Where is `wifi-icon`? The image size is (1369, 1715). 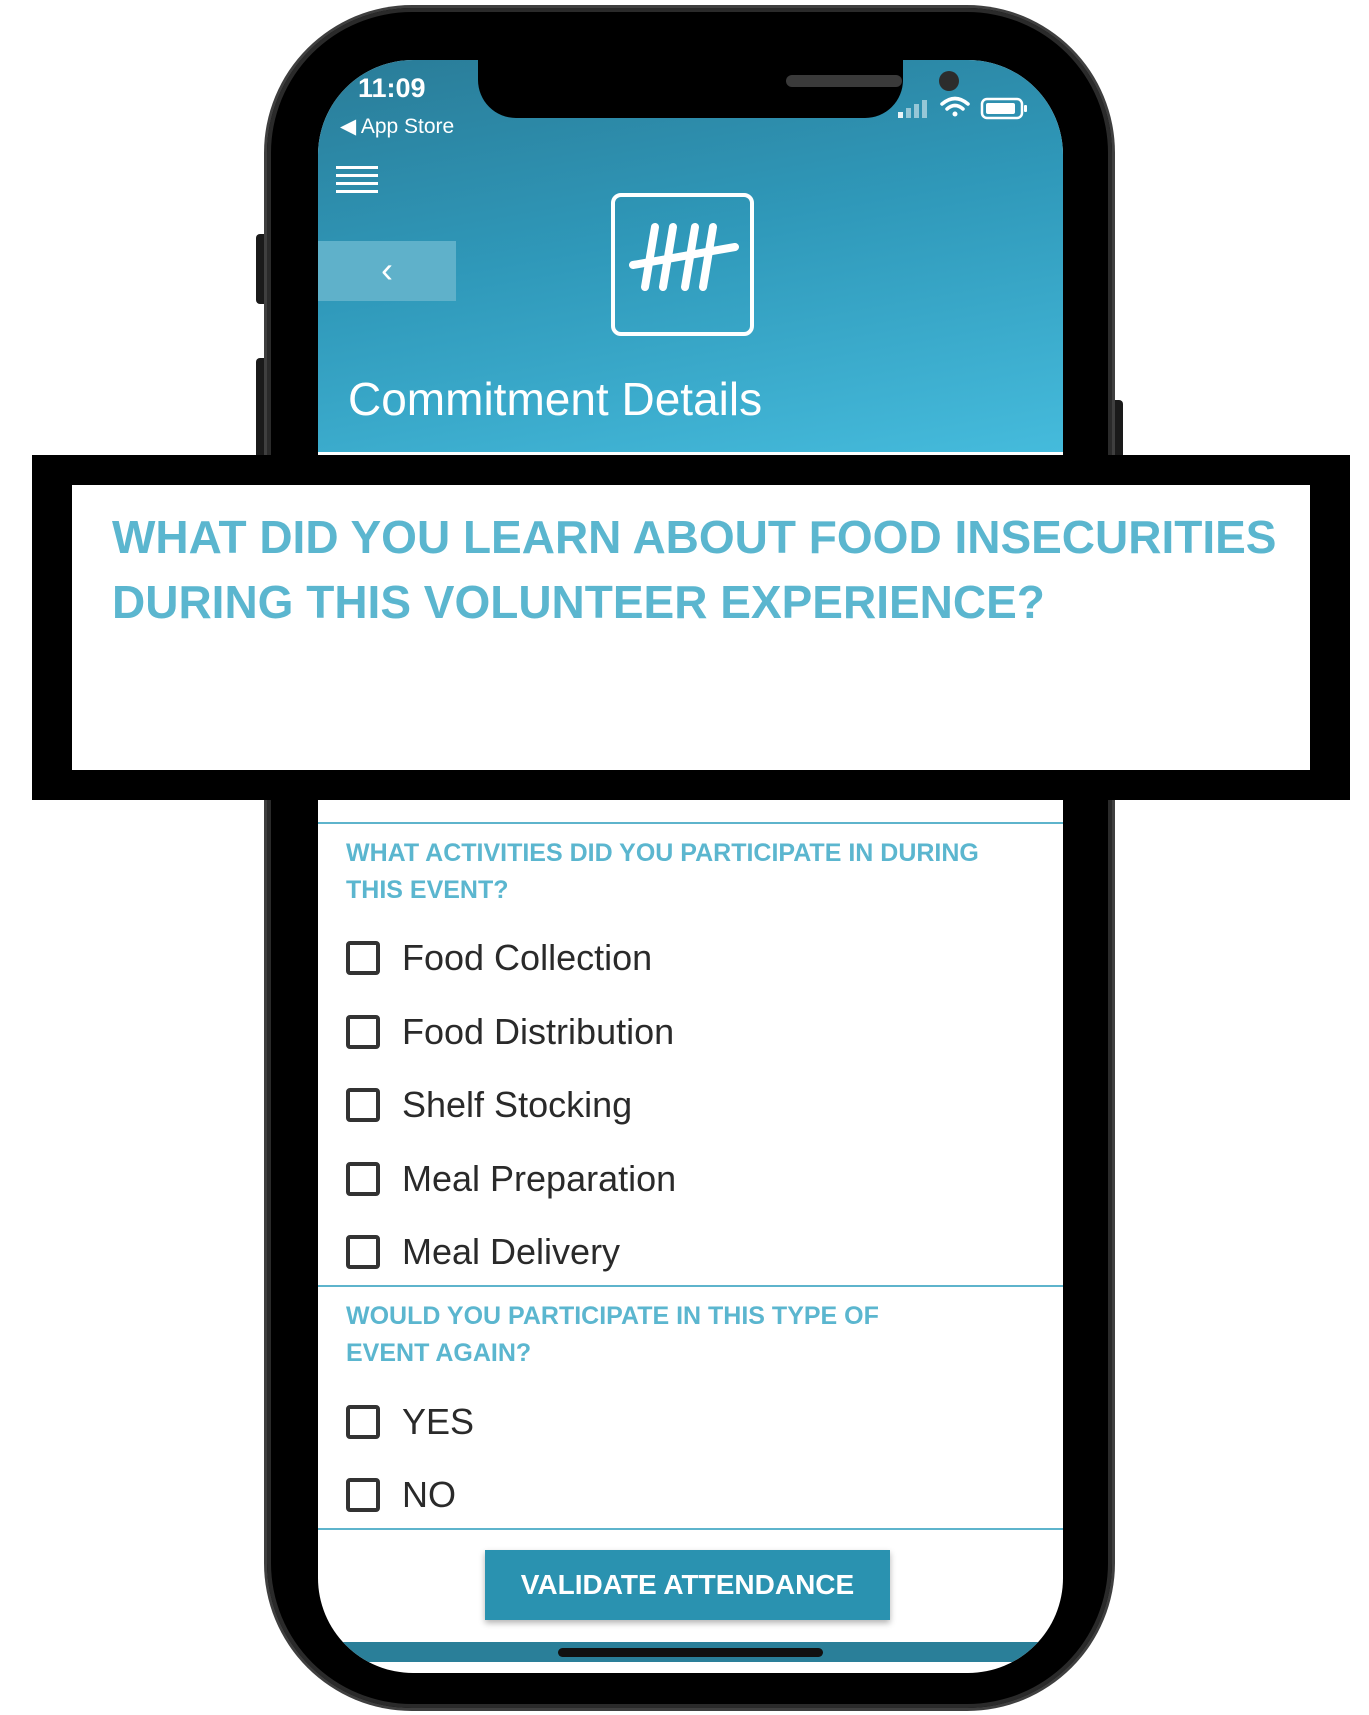 wifi-icon is located at coordinates (955, 106).